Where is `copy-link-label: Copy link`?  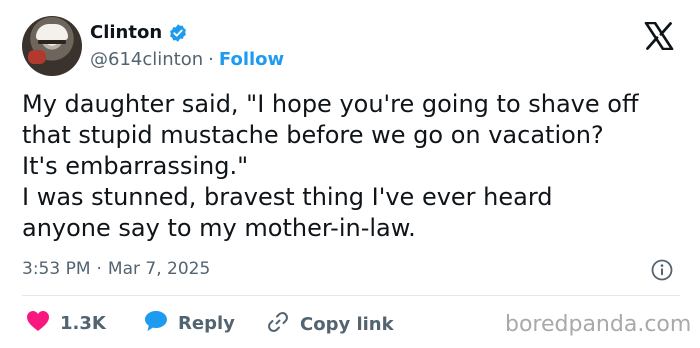
copy-link-label: Copy link is located at coordinates (347, 324).